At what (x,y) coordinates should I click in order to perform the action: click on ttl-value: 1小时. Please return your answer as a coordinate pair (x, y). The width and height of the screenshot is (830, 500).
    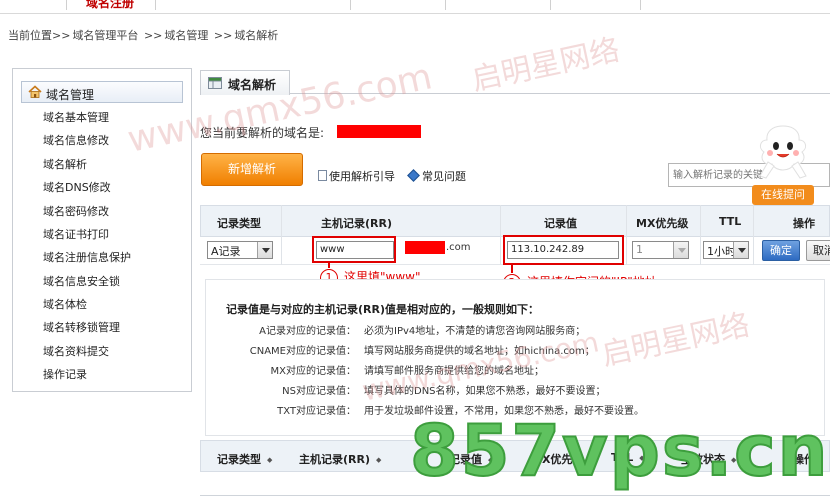
    Looking at the image, I should click on (721, 251).